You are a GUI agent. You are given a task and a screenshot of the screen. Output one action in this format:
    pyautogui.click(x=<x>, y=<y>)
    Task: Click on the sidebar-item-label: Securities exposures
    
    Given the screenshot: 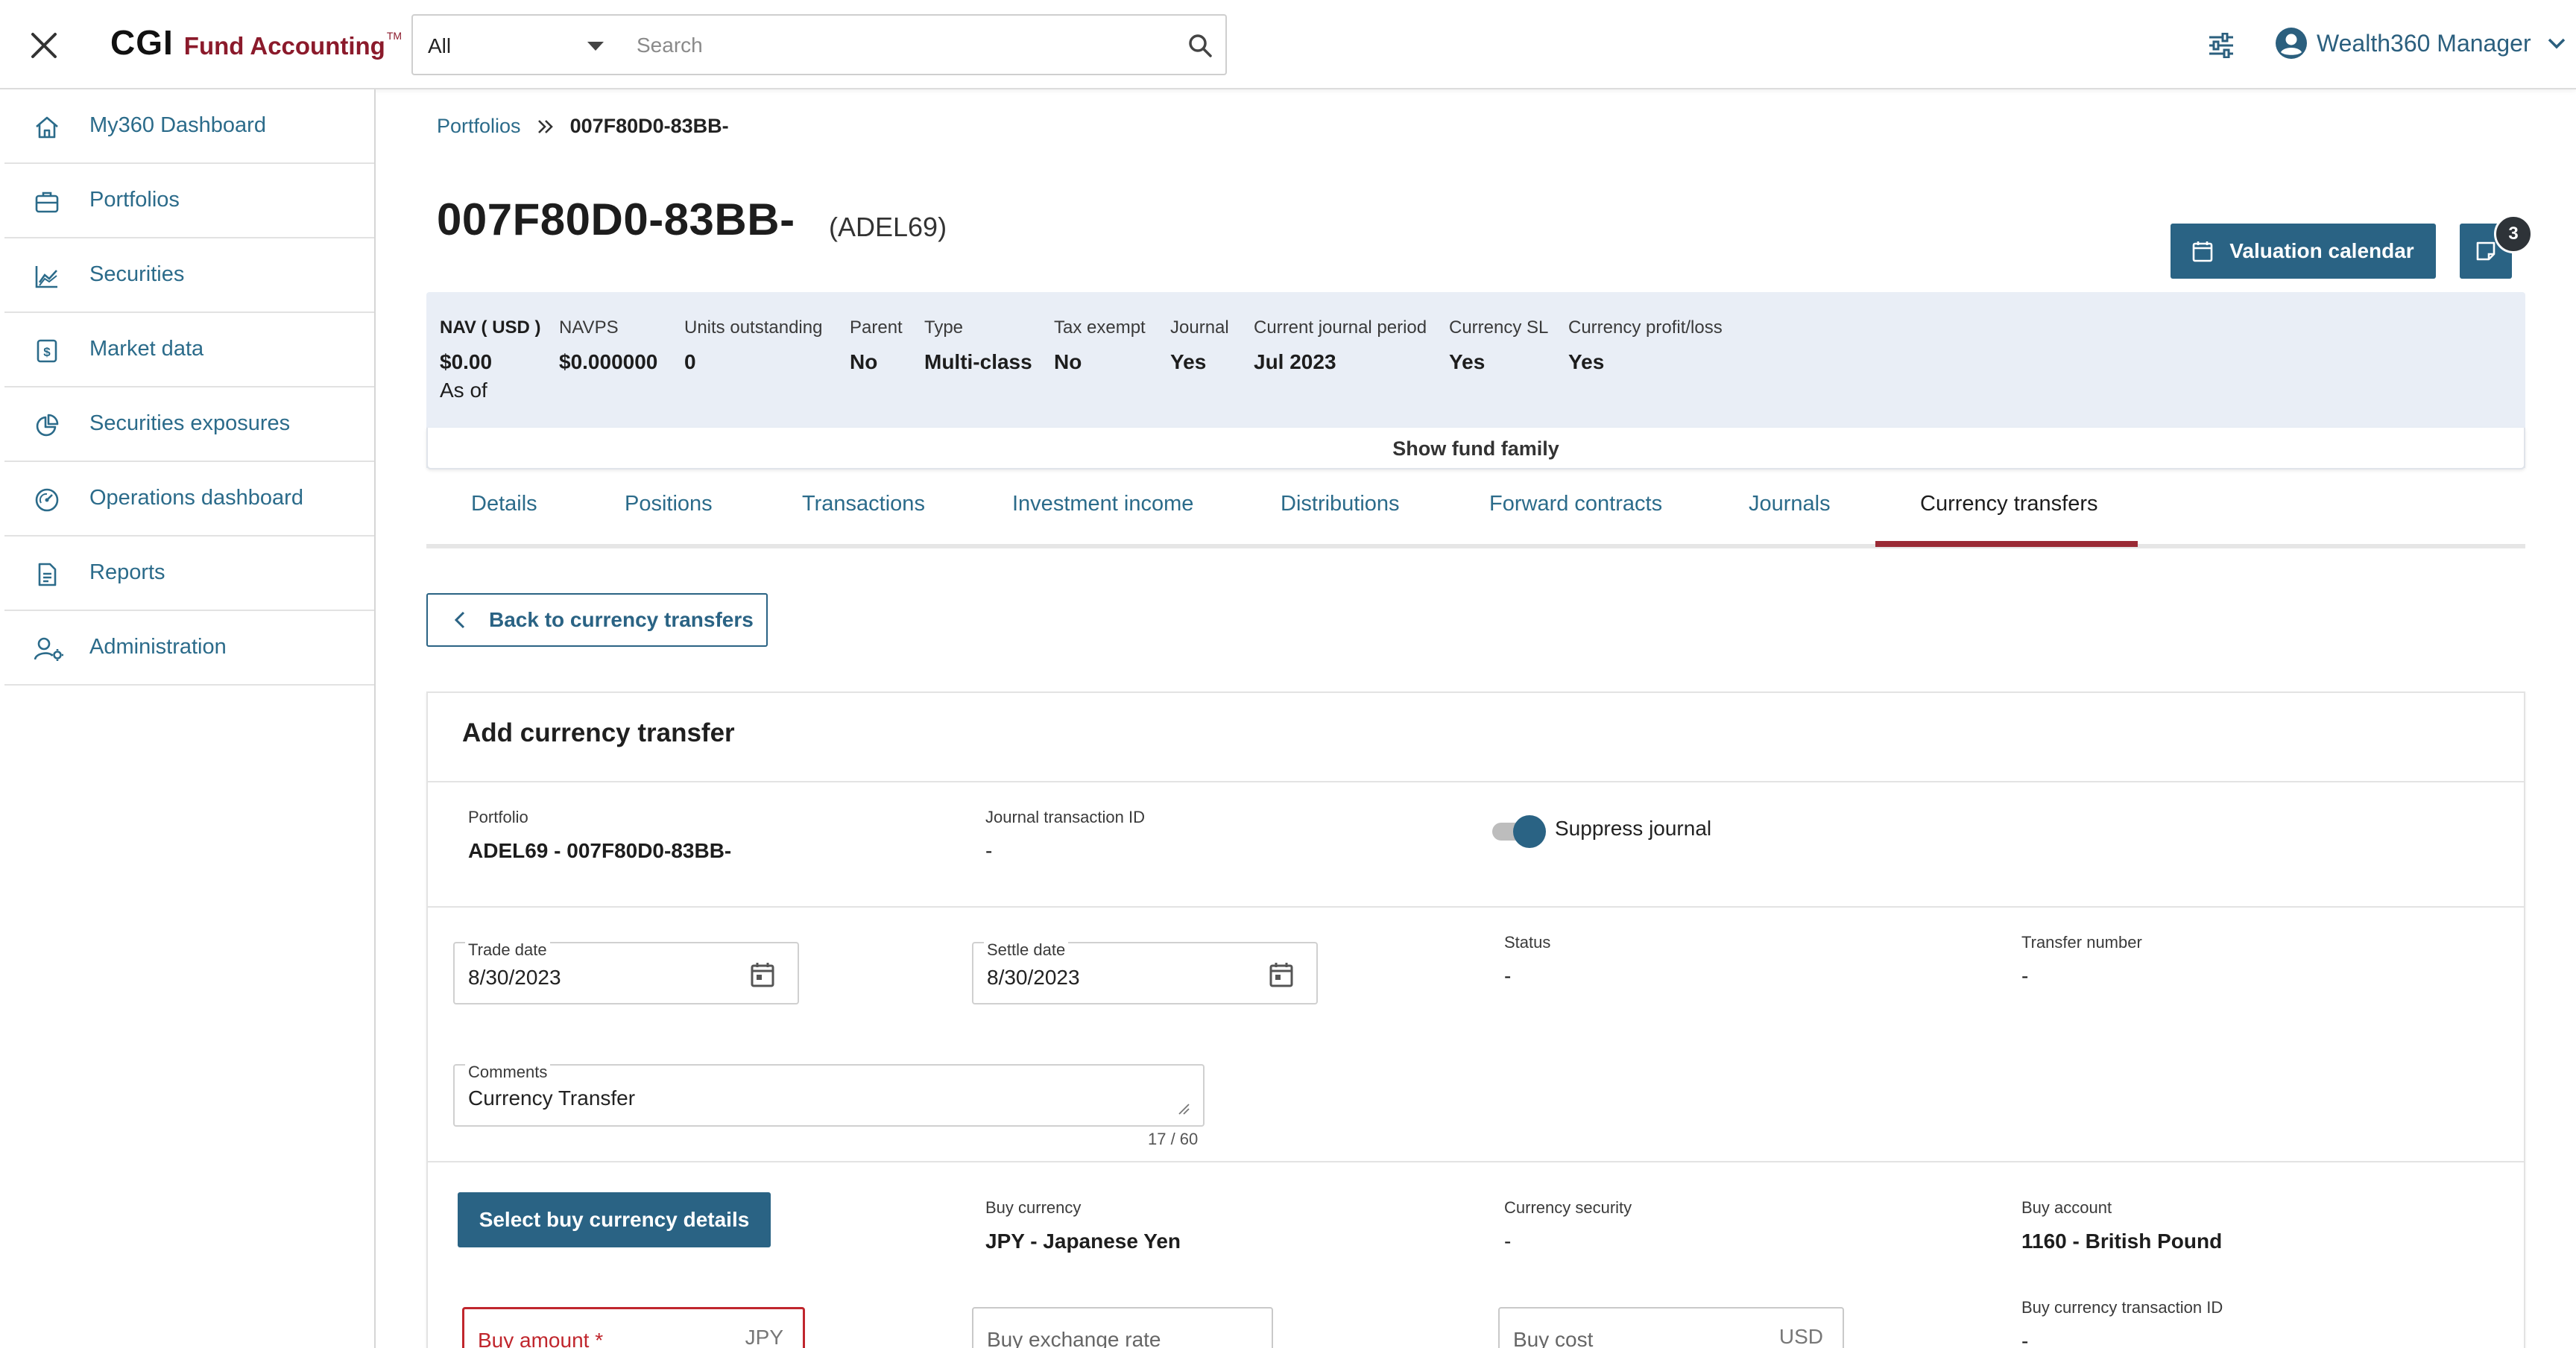 What is the action you would take?
    pyautogui.click(x=190, y=423)
    